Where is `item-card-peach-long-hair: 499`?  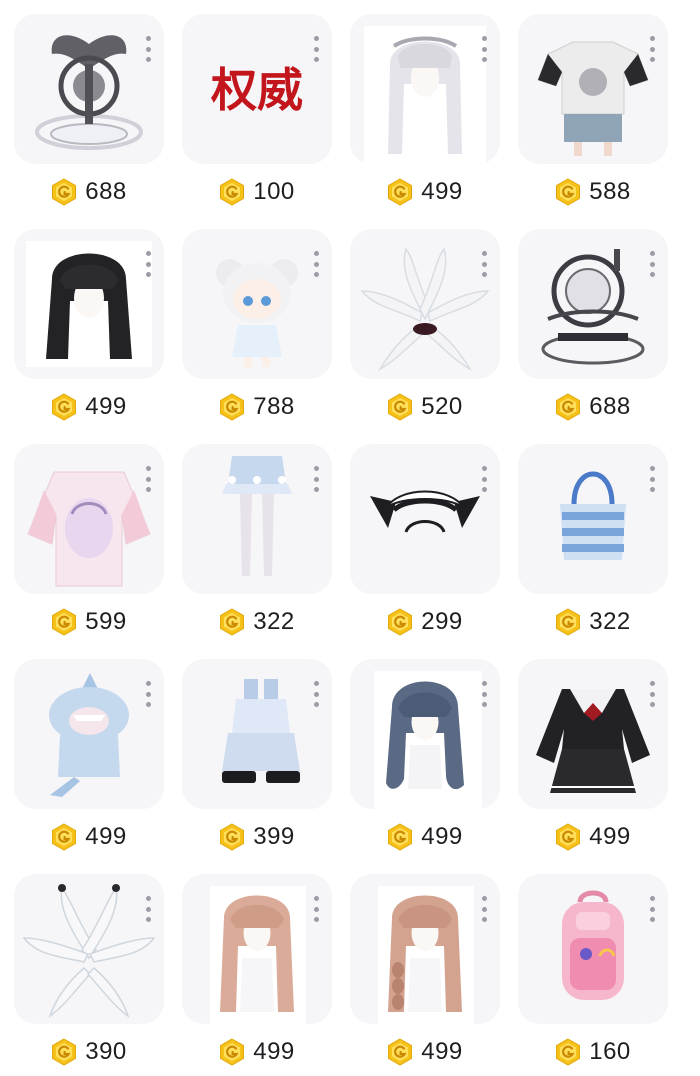
item-card-peach-long-hair: 499 is located at coordinates (257, 975).